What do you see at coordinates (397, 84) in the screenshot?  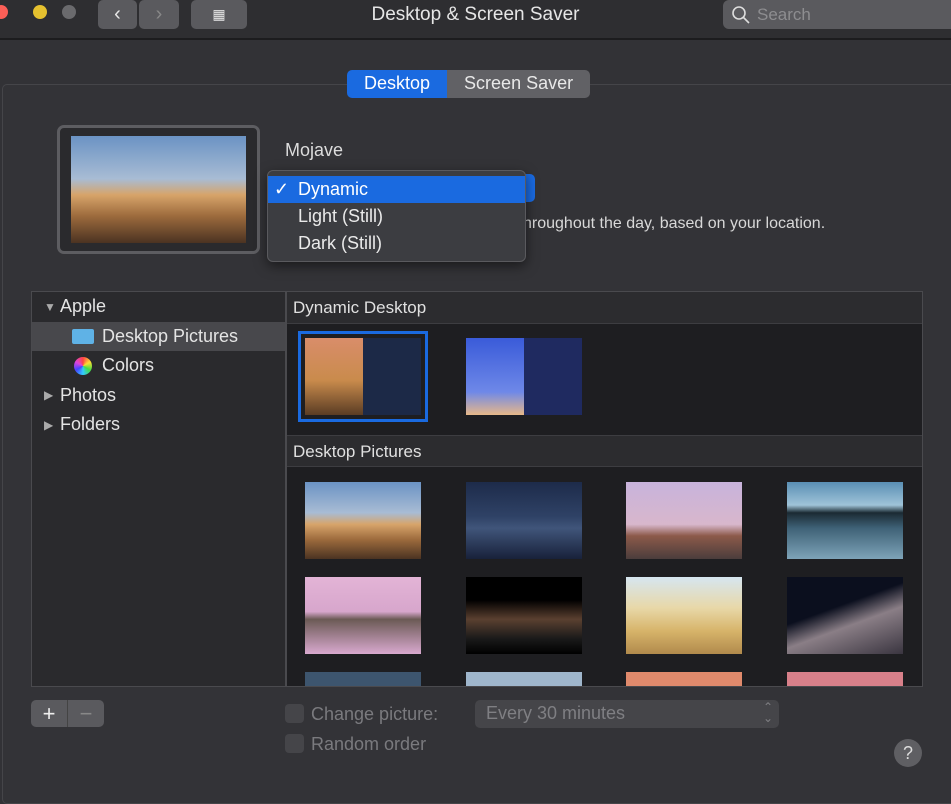 I see `tab-desktop: Desktop` at bounding box center [397, 84].